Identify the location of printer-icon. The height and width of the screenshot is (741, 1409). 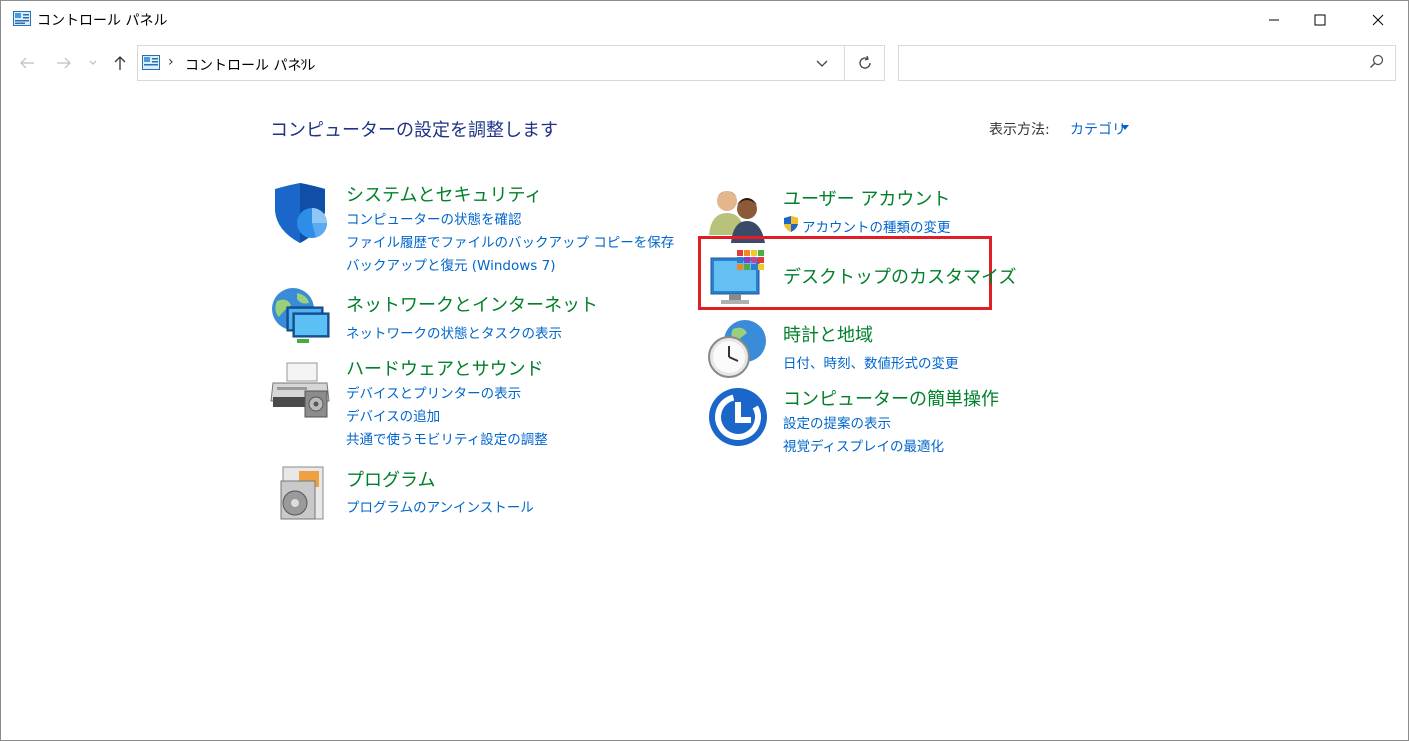
(300, 392).